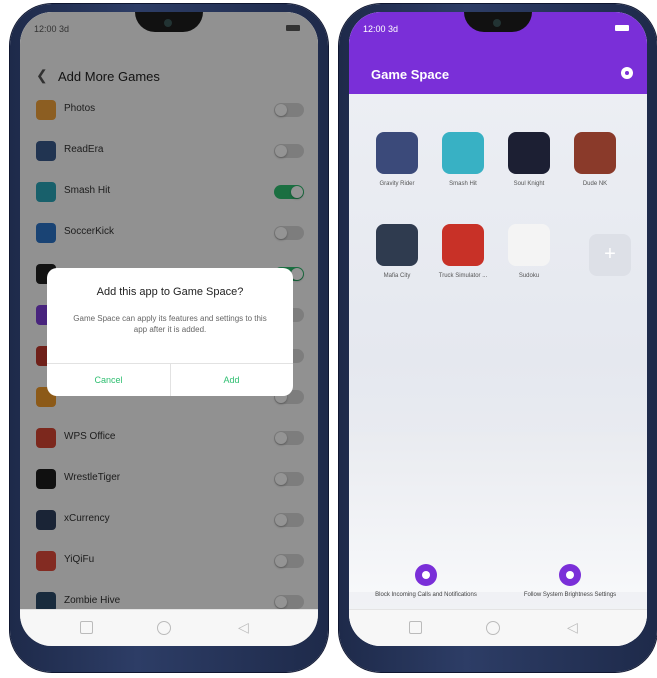 This screenshot has width=657, height=678. Describe the element at coordinates (627, 73) in the screenshot. I see `settings-gear-icon` at that location.